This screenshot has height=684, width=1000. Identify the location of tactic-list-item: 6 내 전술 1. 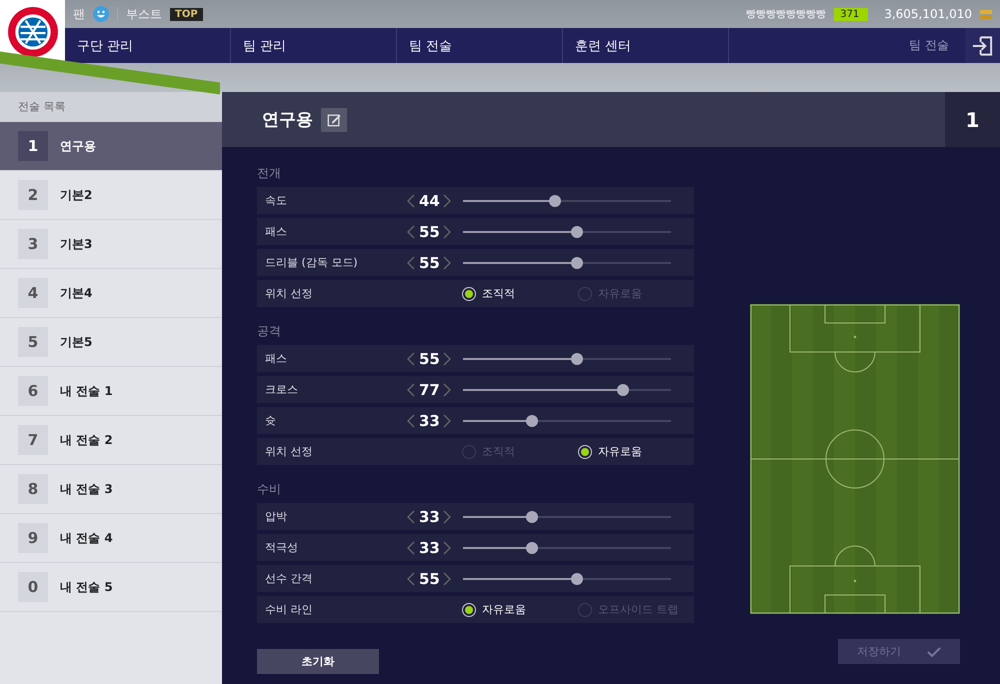
(111, 391).